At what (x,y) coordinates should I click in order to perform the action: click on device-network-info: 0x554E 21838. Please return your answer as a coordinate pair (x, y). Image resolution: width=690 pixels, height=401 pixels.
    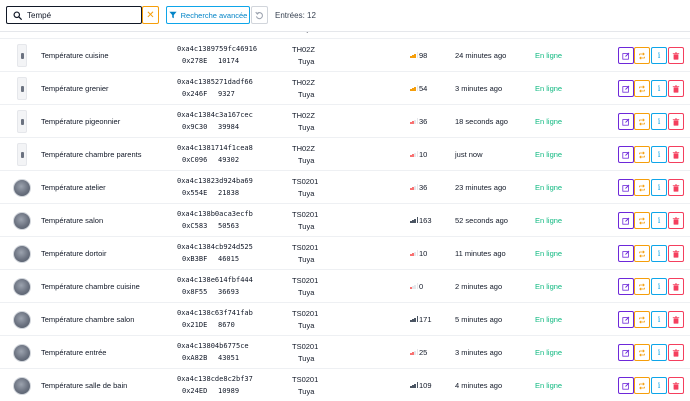
    Looking at the image, I should click on (210, 193).